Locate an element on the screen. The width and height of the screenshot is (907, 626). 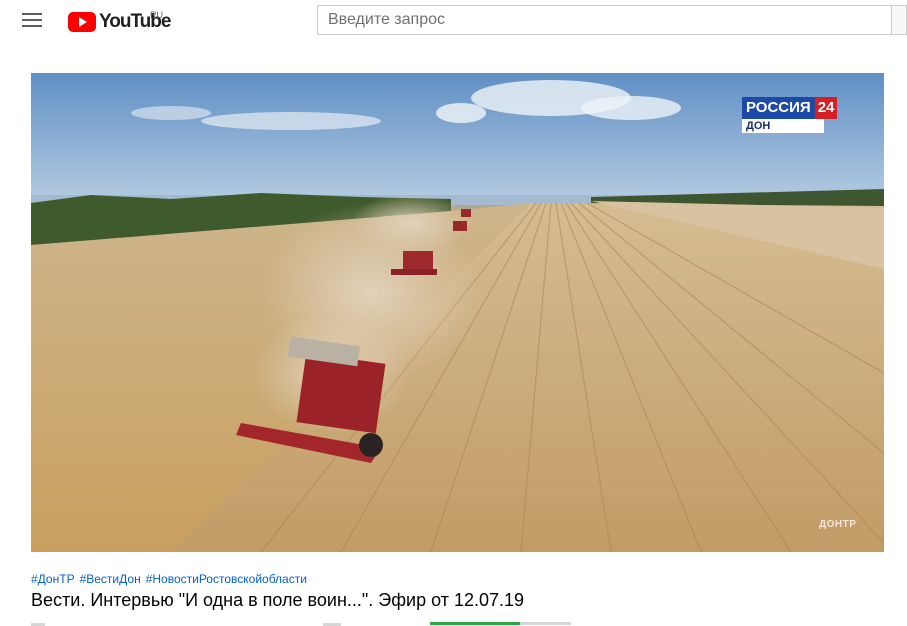
broadcaster-watermark: ДОНТР is located at coordinates (838, 524).